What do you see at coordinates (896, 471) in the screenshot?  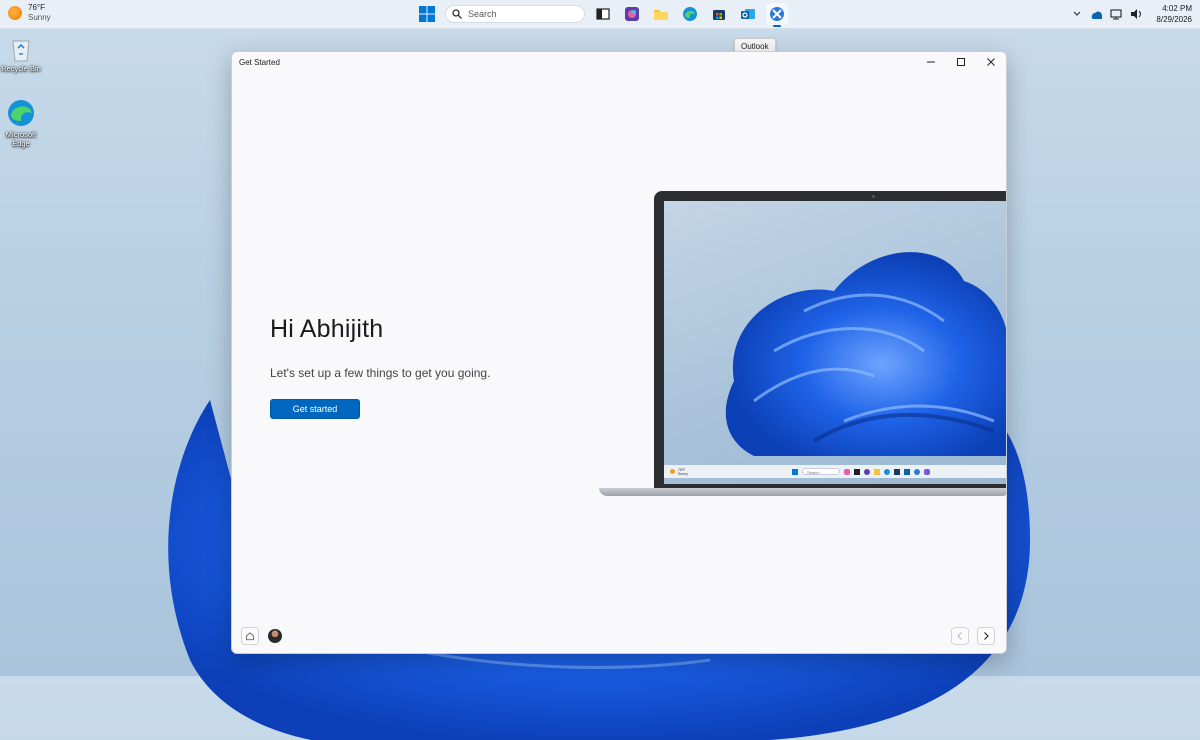 I see `mini-store-icon` at bounding box center [896, 471].